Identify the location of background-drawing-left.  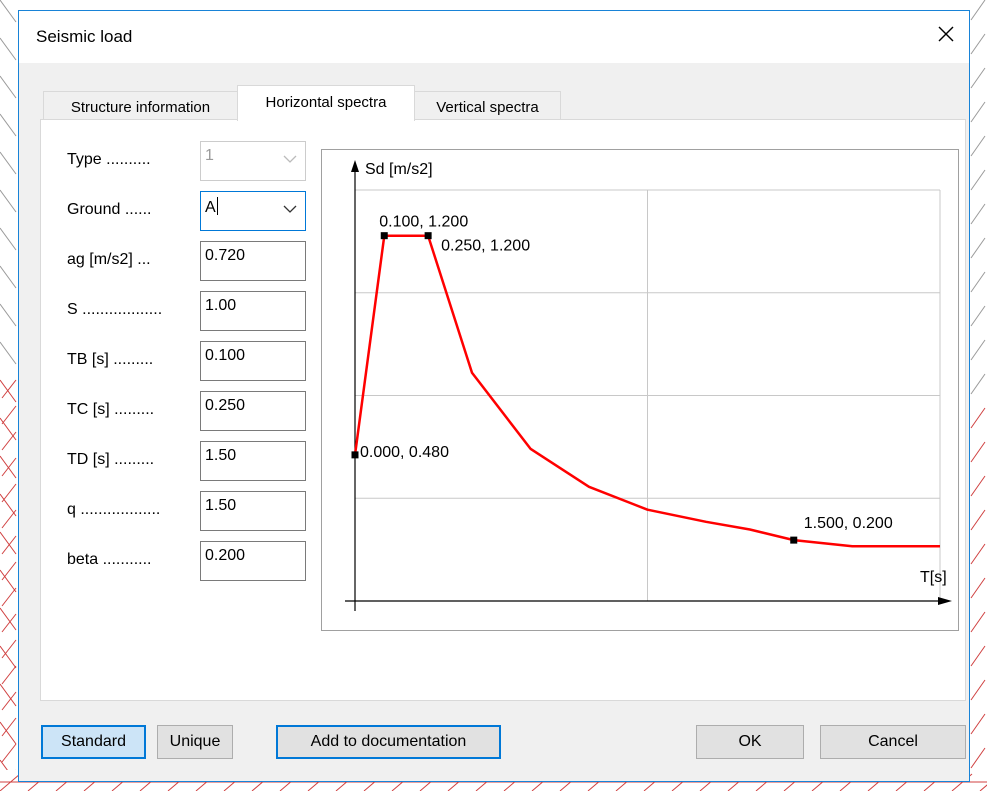
(9, 395).